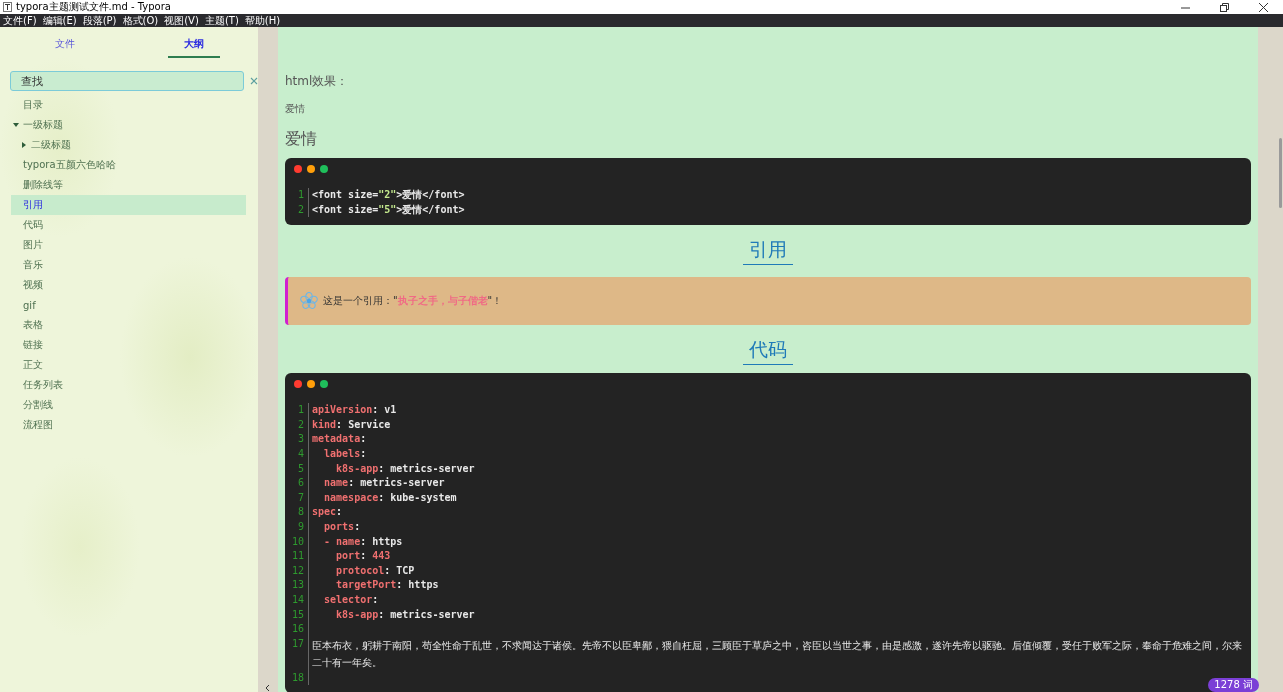 This screenshot has height=692, width=1283. I want to click on outline-item: 音乐, so click(128, 265).